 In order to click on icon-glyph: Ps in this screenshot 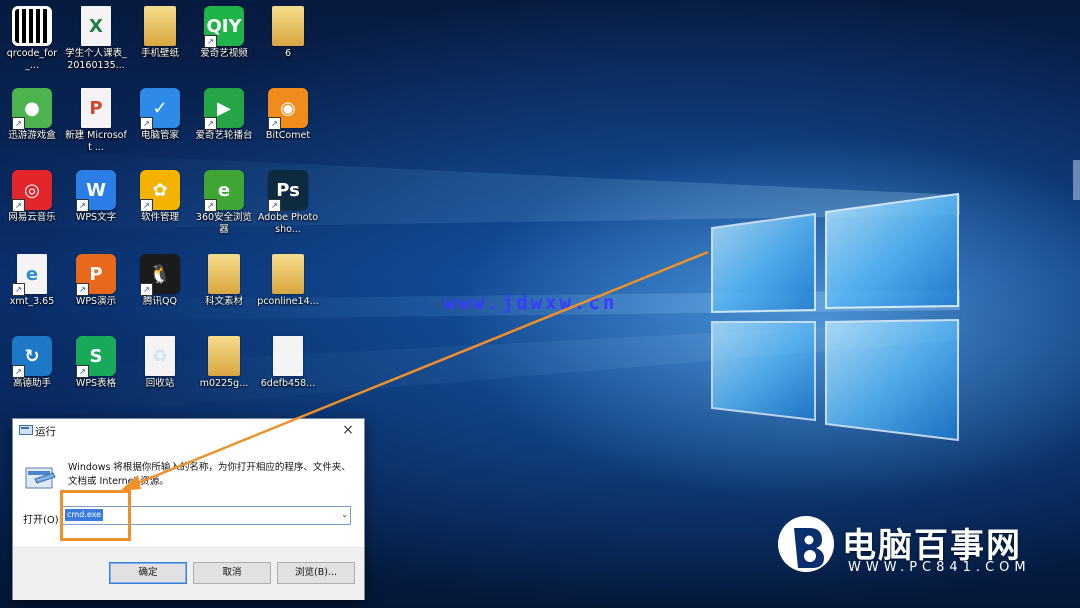, I will do `click(288, 190)`.